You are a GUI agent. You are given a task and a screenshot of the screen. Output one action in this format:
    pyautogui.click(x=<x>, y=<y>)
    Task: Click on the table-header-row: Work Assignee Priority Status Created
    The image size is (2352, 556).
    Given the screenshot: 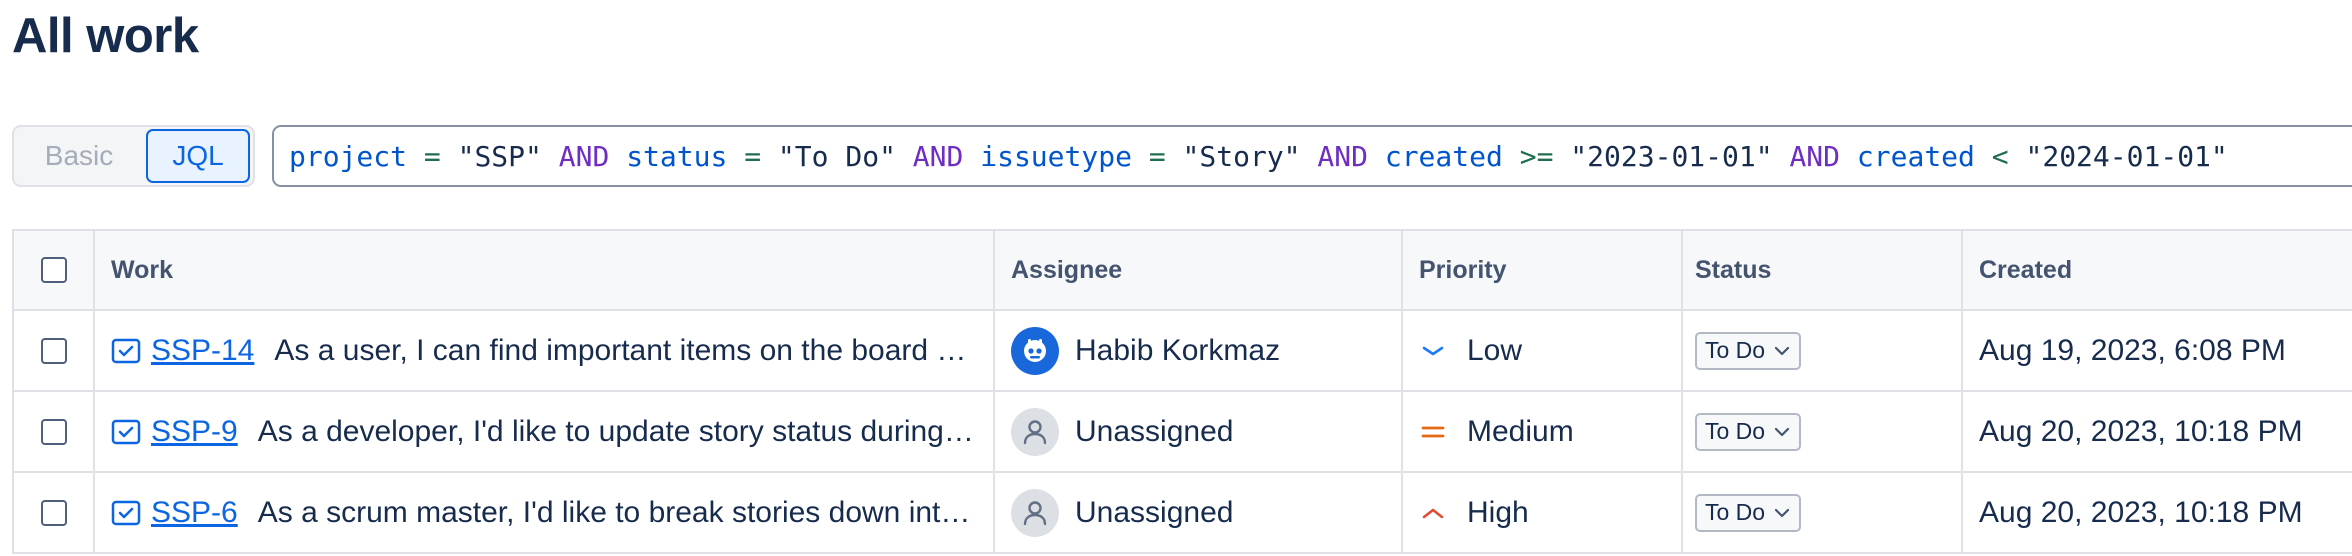 What is the action you would take?
    pyautogui.click(x=1183, y=271)
    